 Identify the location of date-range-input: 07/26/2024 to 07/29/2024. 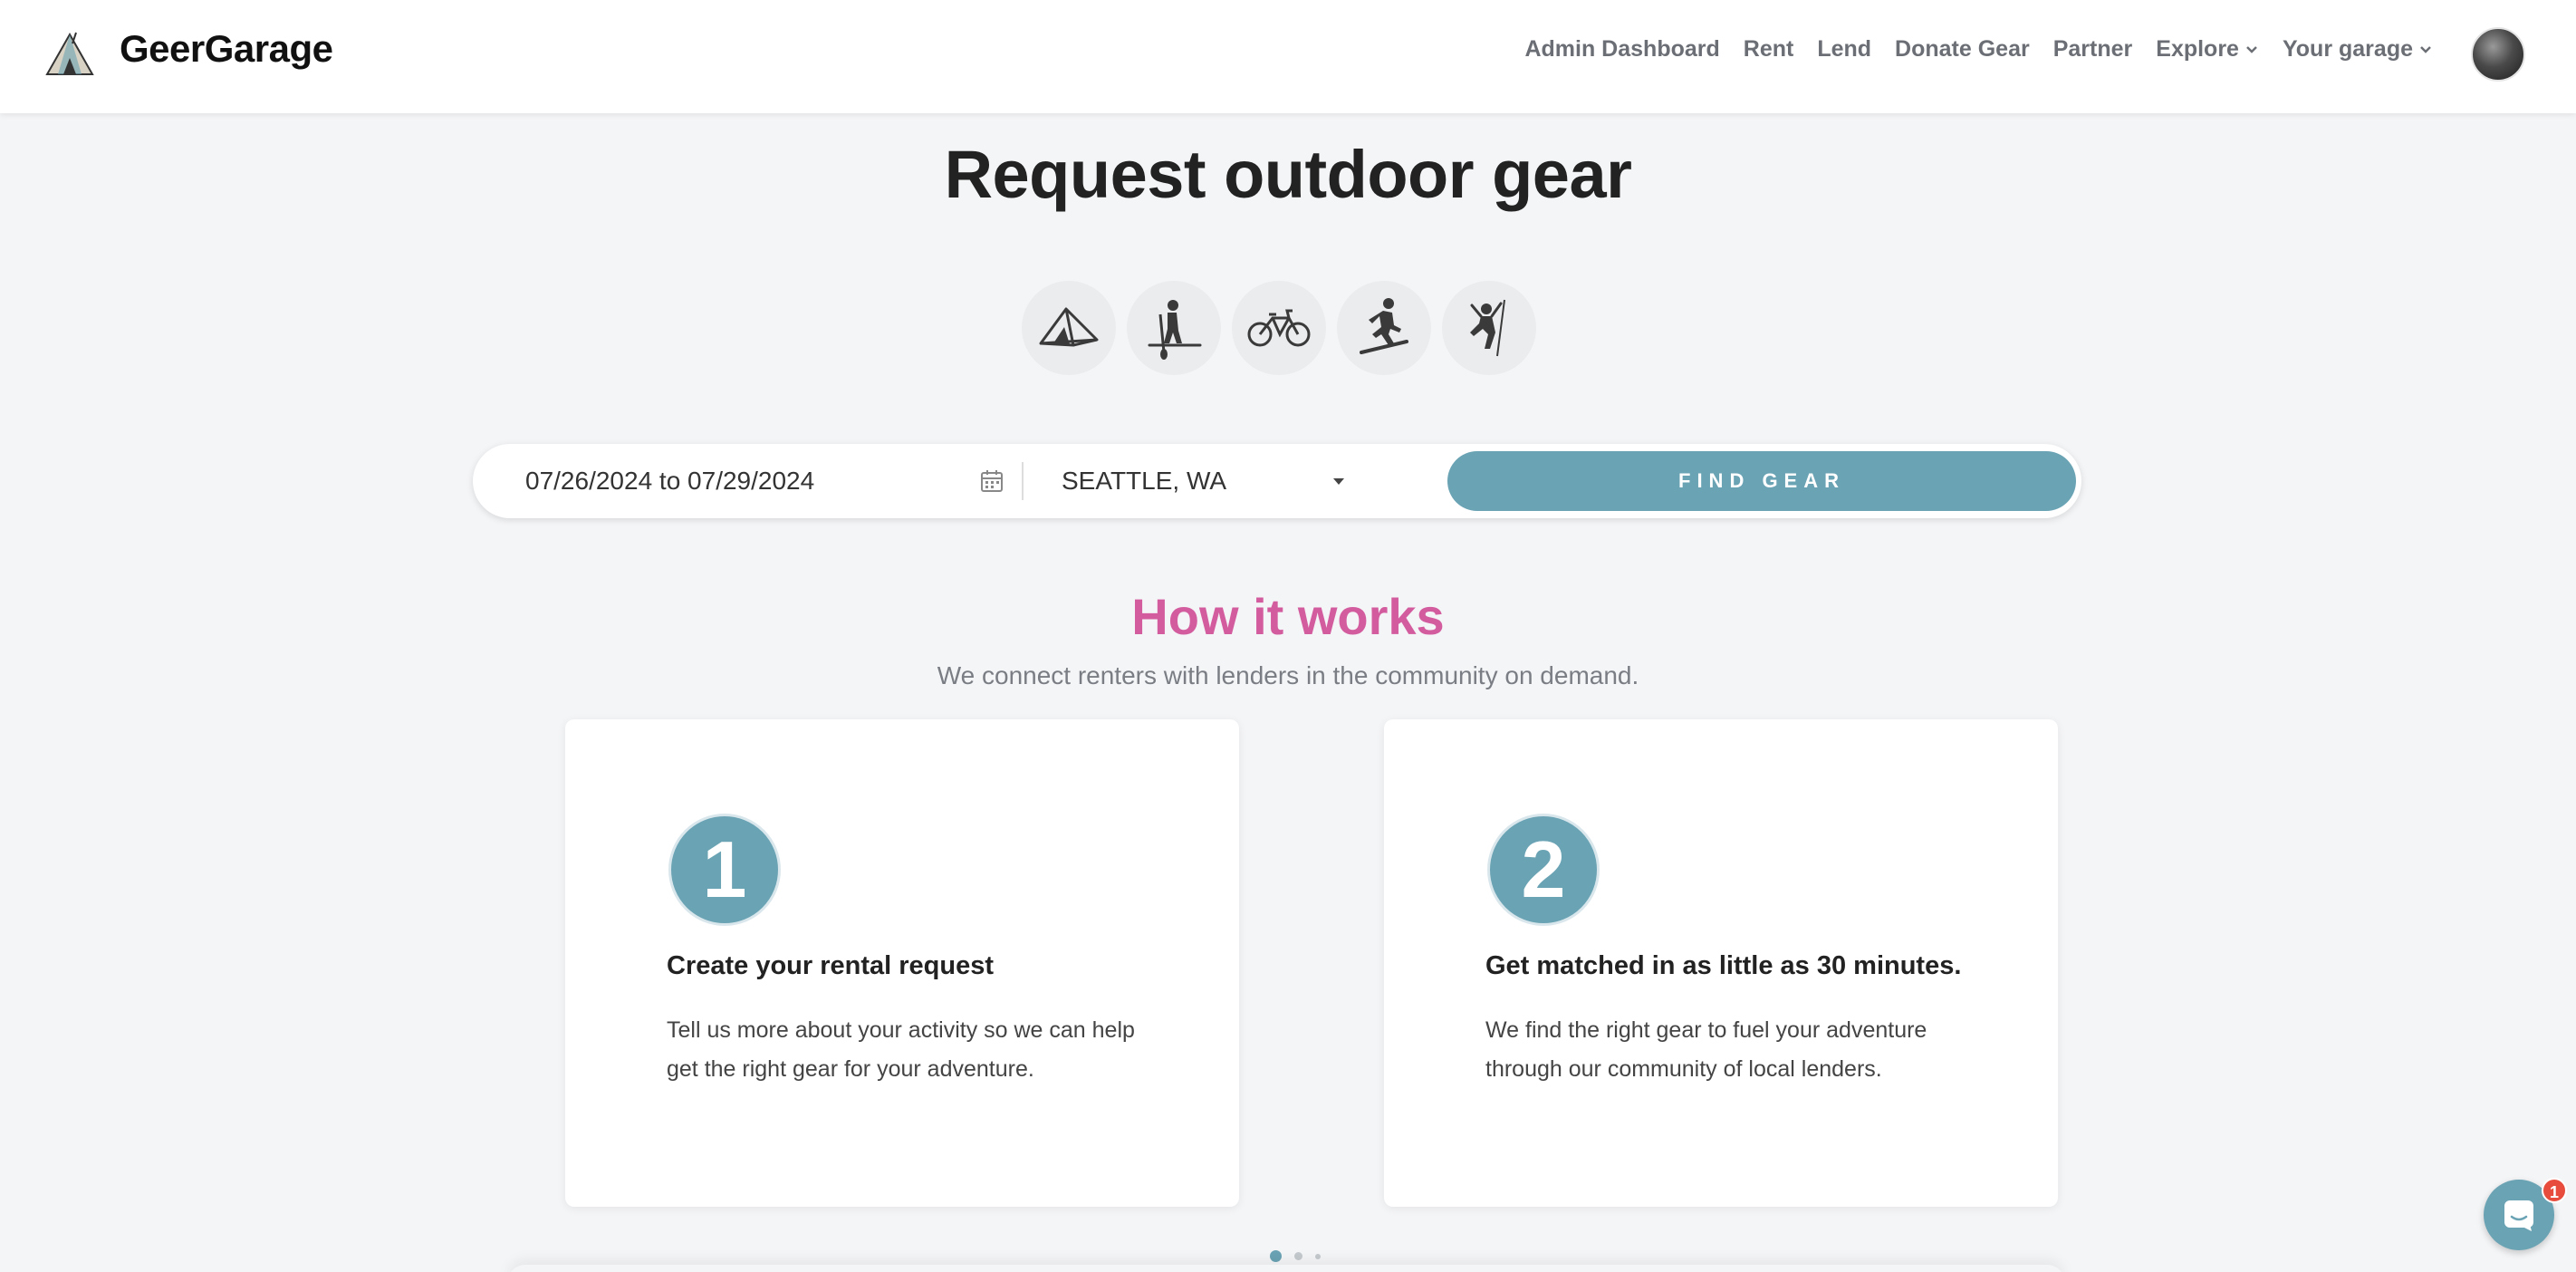
(742, 481).